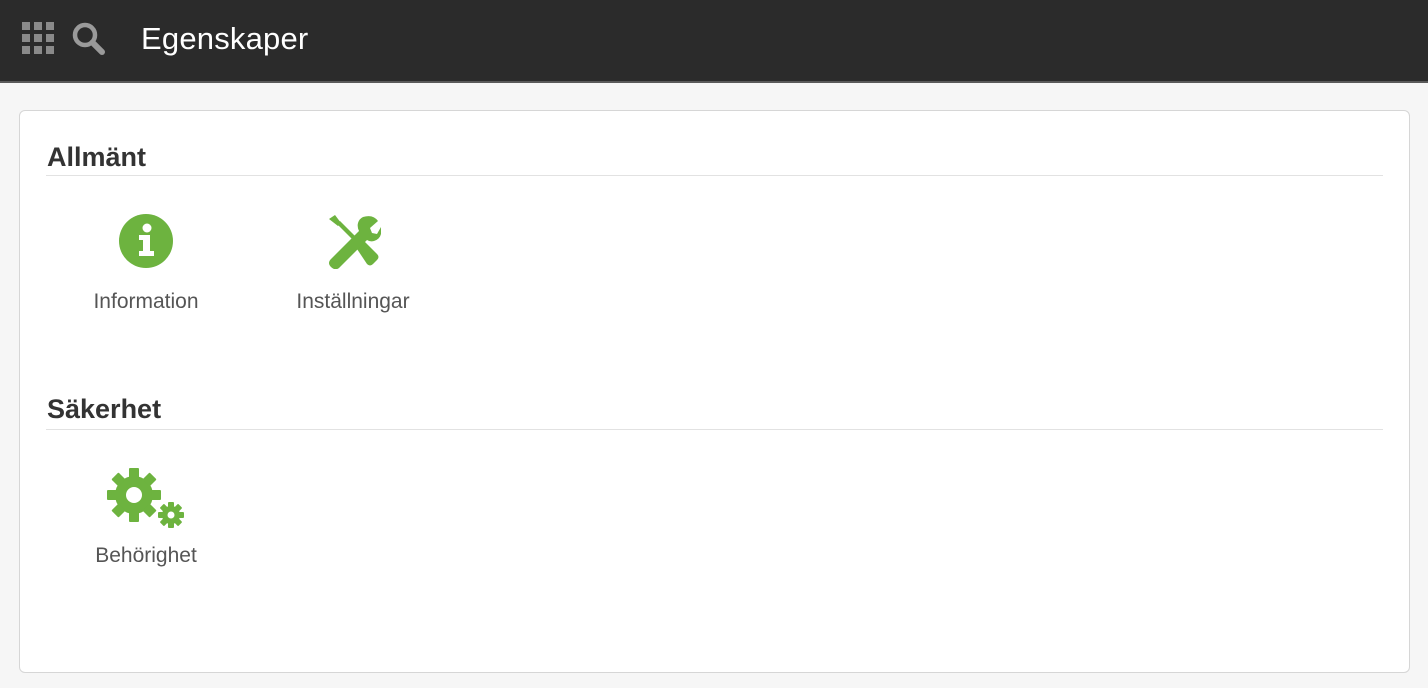  Describe the element at coordinates (97, 157) in the screenshot. I see `section-title-general: Allmänt` at that location.